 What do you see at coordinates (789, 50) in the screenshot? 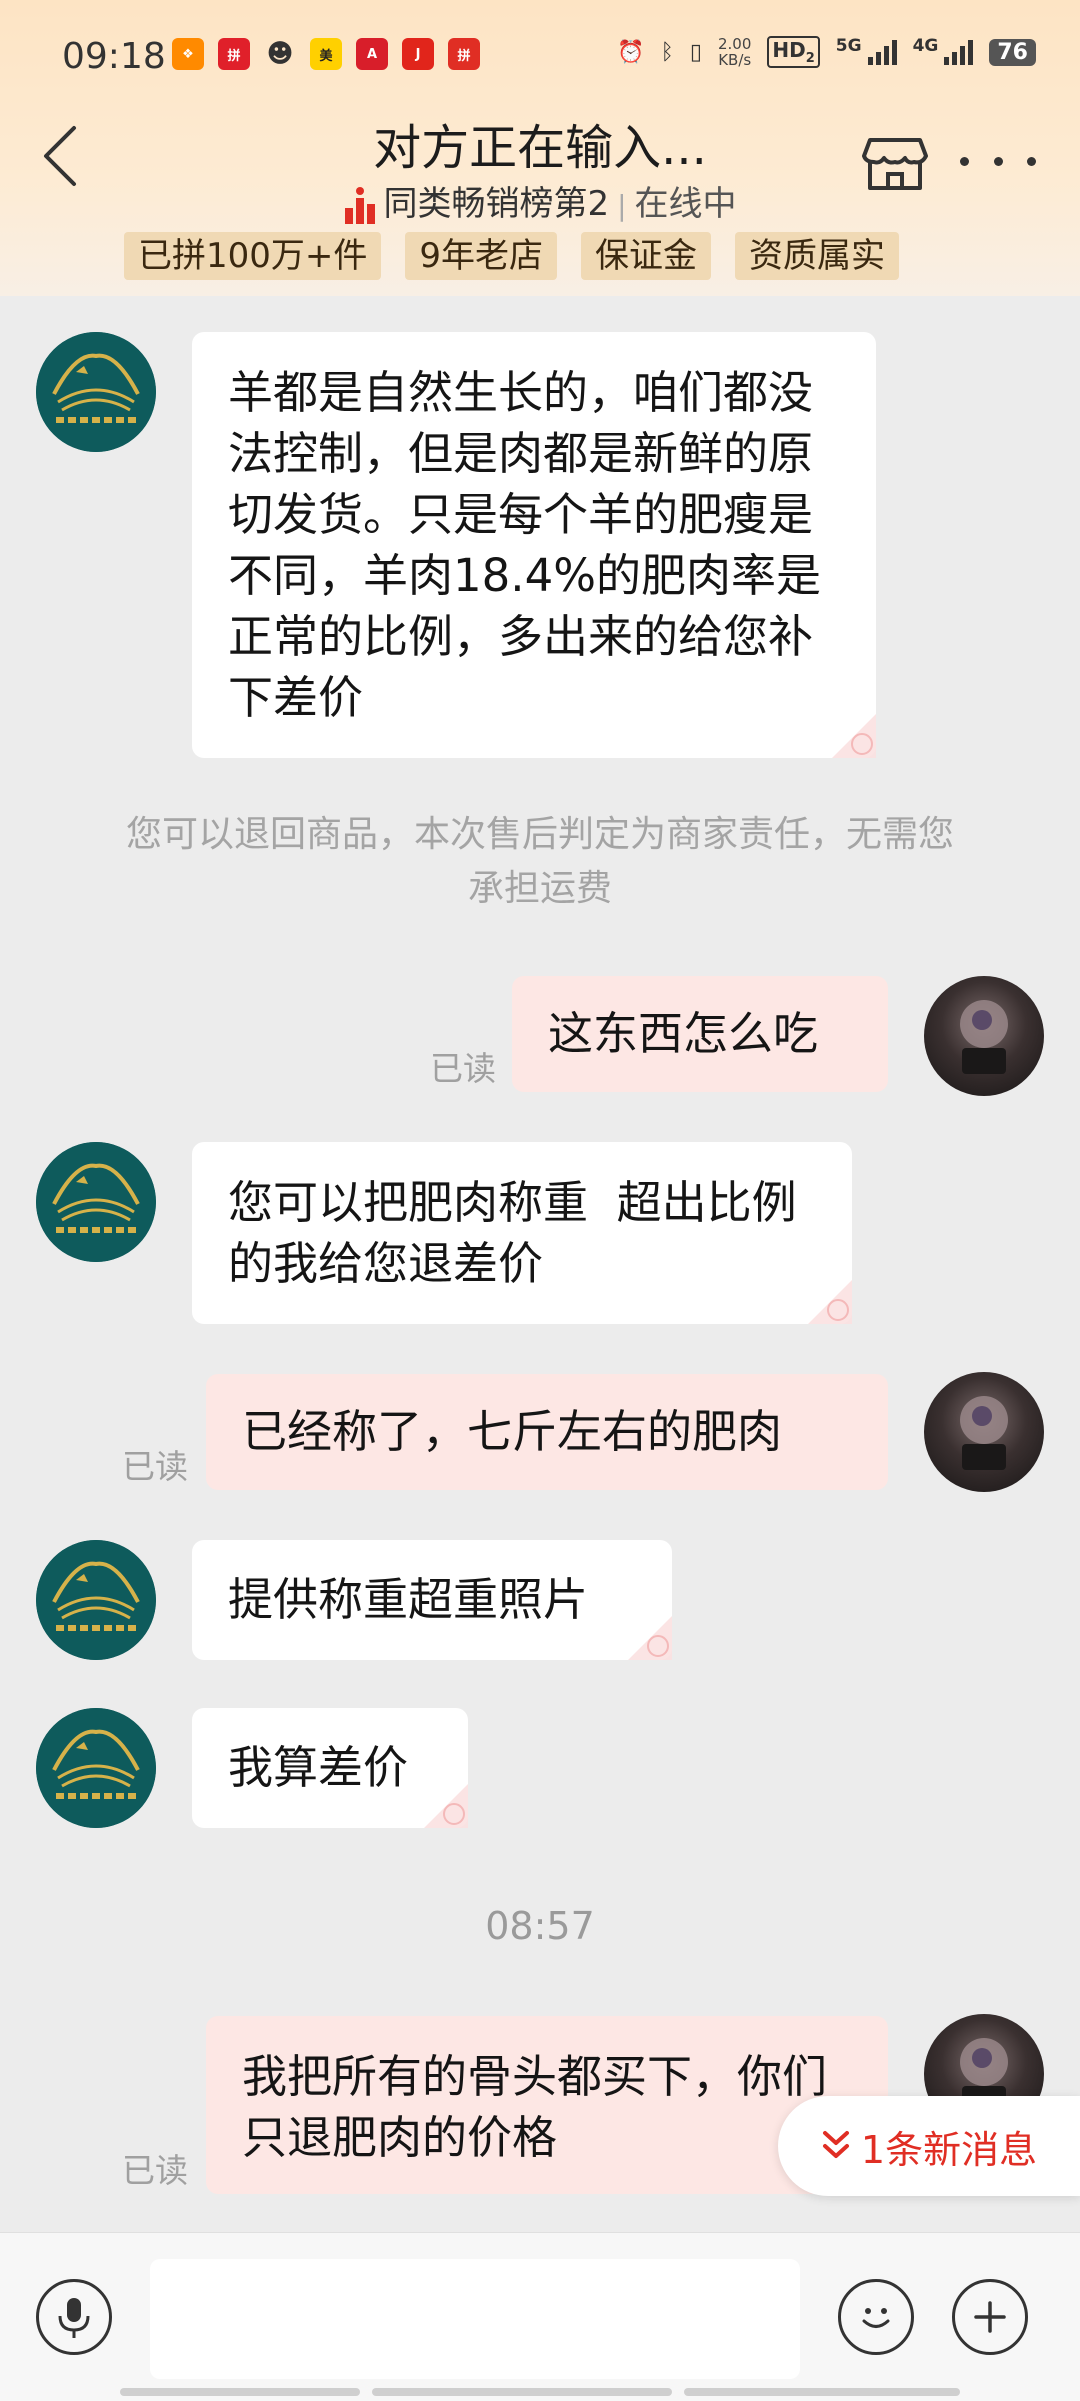
I see `hd-label: HD` at bounding box center [789, 50].